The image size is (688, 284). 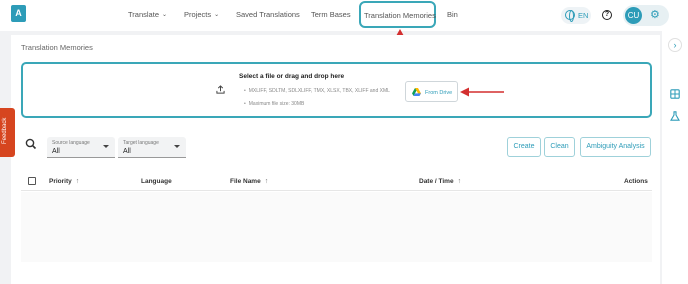 I want to click on target-language-label: Target language, so click(x=141, y=143).